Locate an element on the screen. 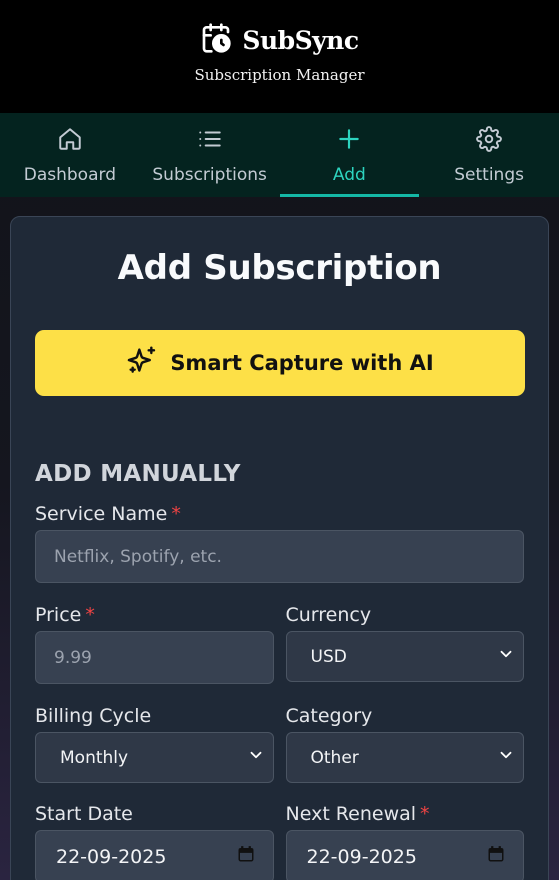 The height and width of the screenshot is (880, 559). app-header: SubSync Subscription Manager is located at coordinates (279, 56).